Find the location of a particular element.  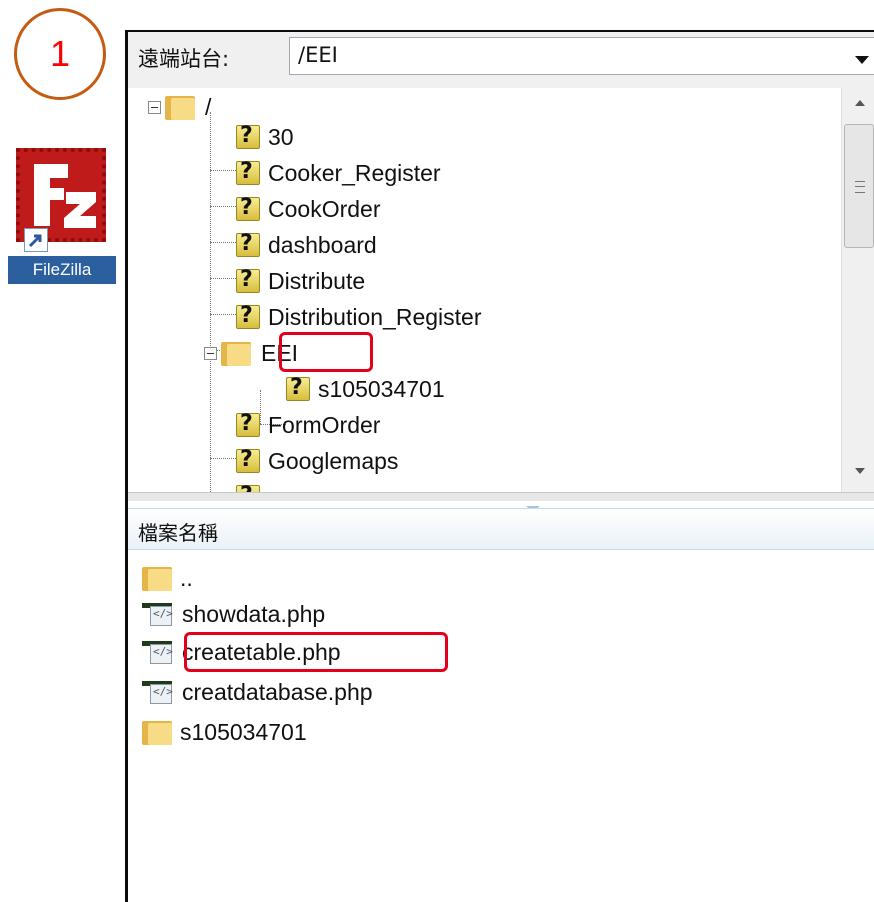

tree-item-label: 30 is located at coordinates (281, 136).